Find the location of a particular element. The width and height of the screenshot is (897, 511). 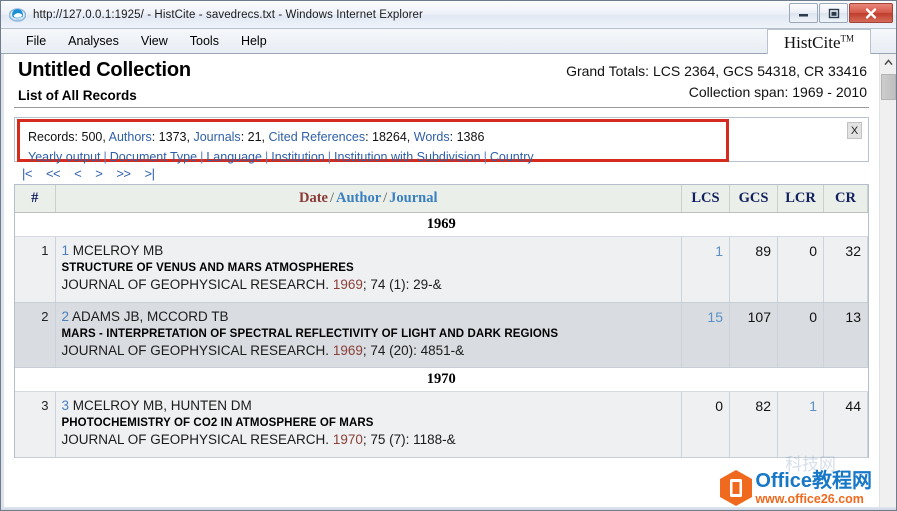

record-lcs: 15 is located at coordinates (705, 335).